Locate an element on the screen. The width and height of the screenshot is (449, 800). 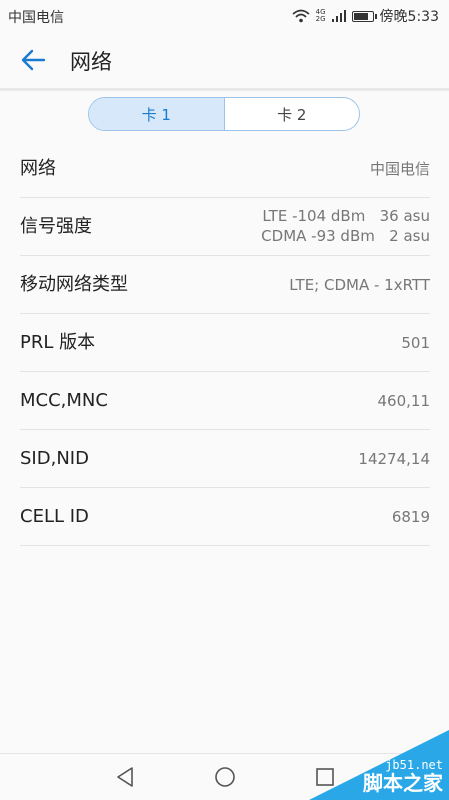
nav-recents-icon is located at coordinates (325, 777).